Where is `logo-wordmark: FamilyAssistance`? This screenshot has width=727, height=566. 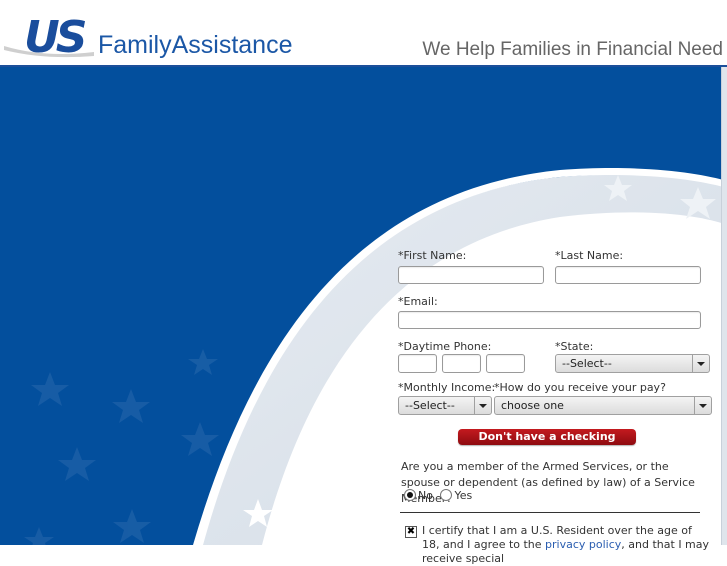
logo-wordmark: FamilyAssistance is located at coordinates (195, 45).